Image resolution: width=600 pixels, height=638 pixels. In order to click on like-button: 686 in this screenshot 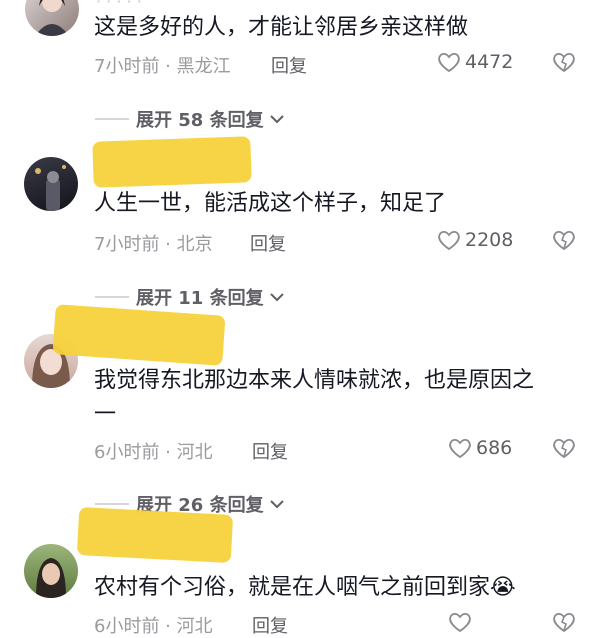, I will do `click(480, 448)`.